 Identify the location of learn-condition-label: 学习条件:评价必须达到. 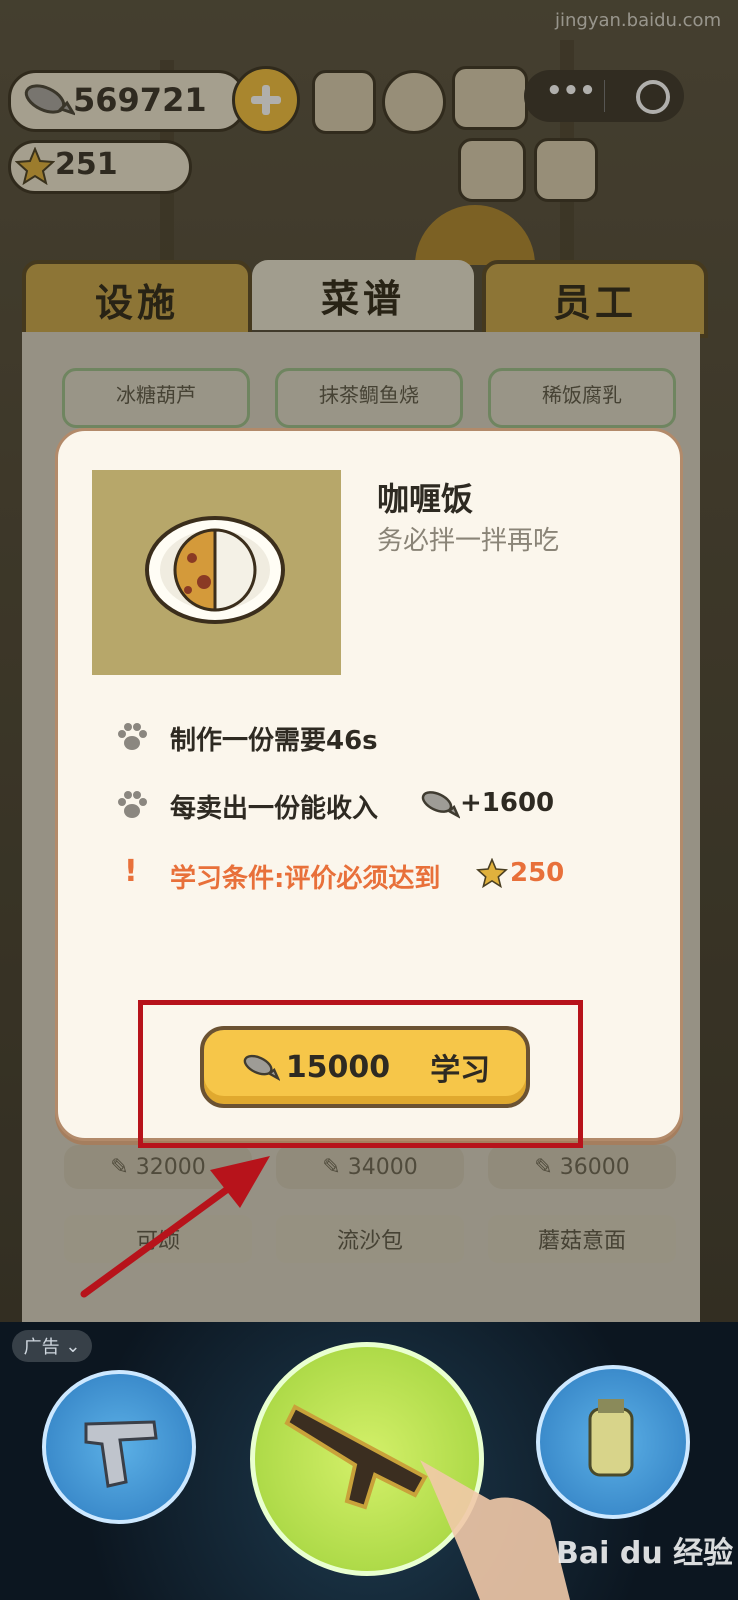
(305, 879).